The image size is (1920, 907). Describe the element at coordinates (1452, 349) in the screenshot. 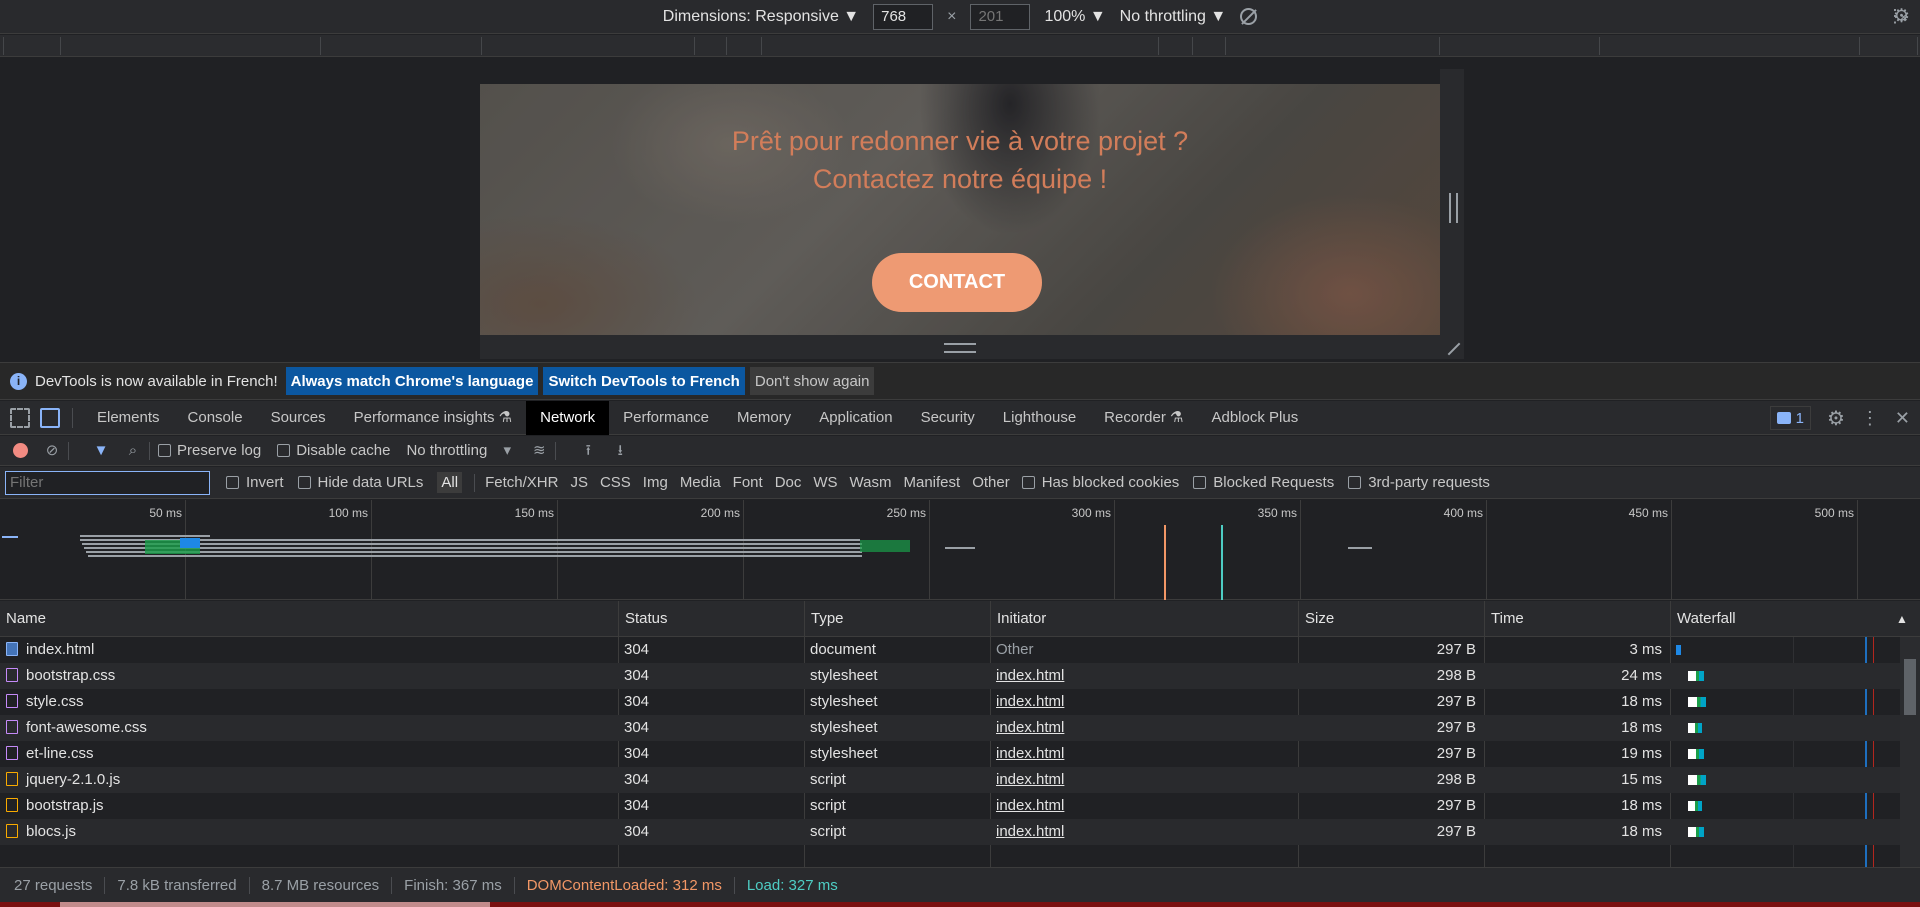

I see `viewport-resize-corner-icon` at that location.